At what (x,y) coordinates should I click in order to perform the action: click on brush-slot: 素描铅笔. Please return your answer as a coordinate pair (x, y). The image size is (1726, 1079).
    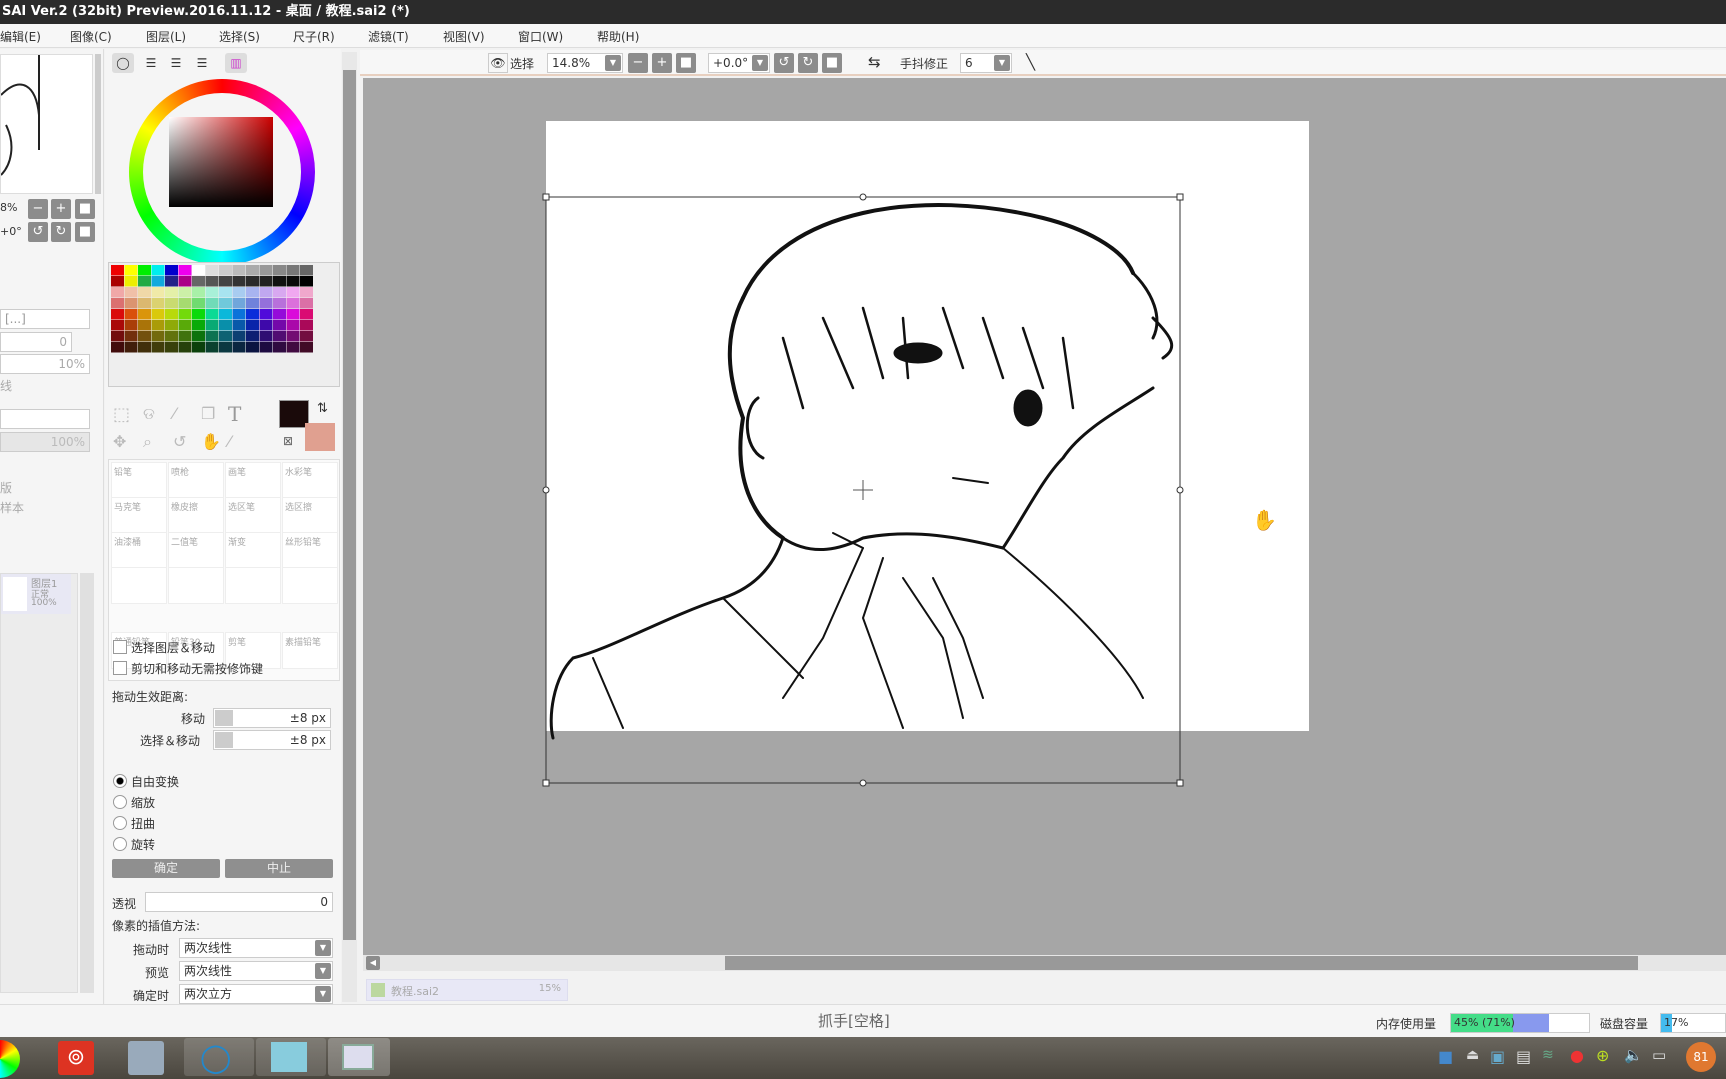
    Looking at the image, I should click on (310, 650).